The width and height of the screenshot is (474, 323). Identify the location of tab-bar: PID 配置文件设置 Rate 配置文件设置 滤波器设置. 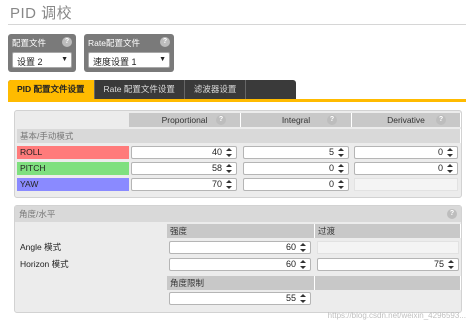
(152, 89).